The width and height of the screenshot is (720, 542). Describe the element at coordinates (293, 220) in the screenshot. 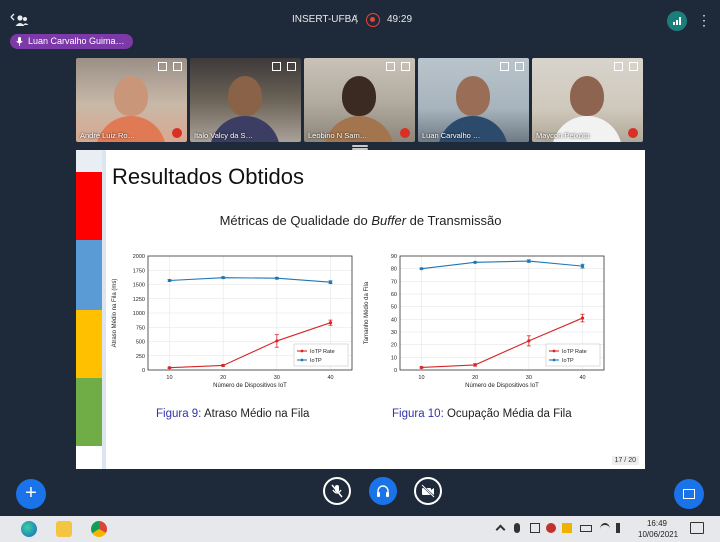

I see `subtitle-text: Métricas de Qualidade do` at that location.